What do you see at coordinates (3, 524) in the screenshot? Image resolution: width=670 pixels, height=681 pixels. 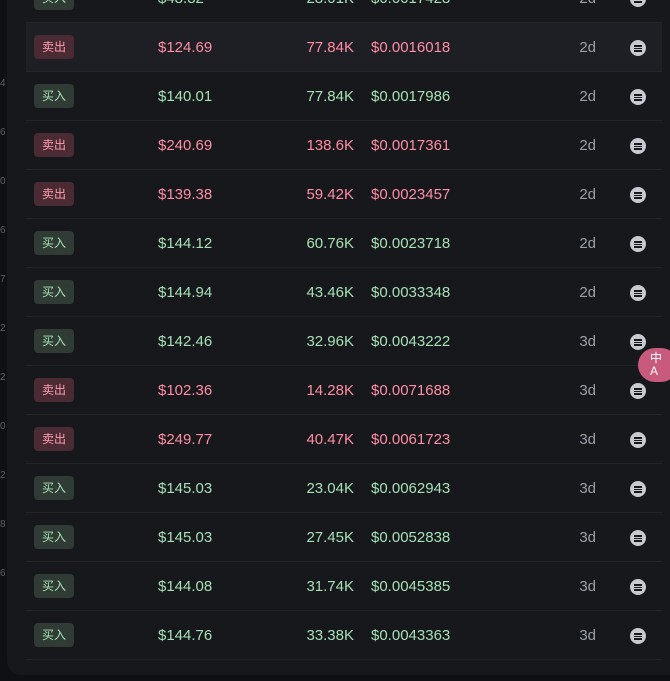 I see `edge-fragment: 8` at bounding box center [3, 524].